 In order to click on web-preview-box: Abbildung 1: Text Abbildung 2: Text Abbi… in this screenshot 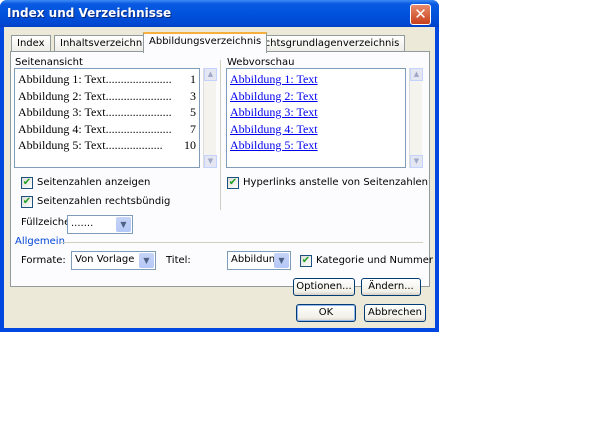, I will do `click(316, 118)`.